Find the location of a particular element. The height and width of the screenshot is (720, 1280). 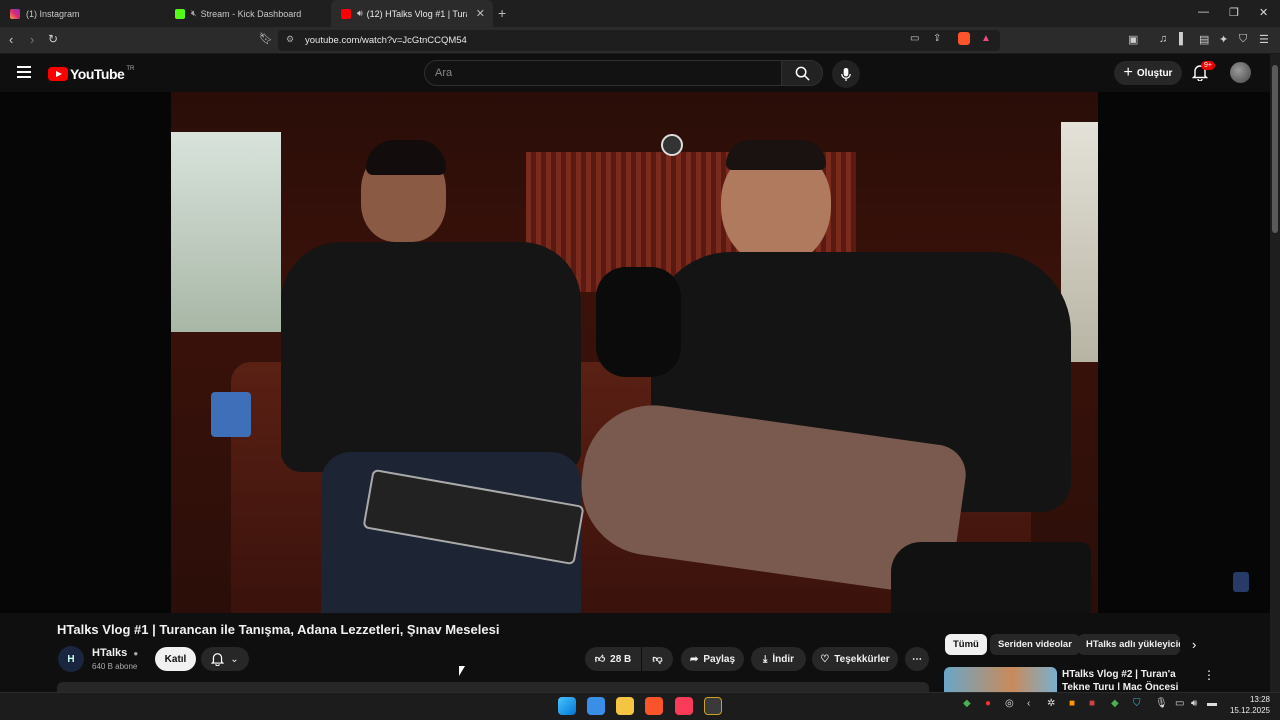

kick-icon is located at coordinates (180, 13).